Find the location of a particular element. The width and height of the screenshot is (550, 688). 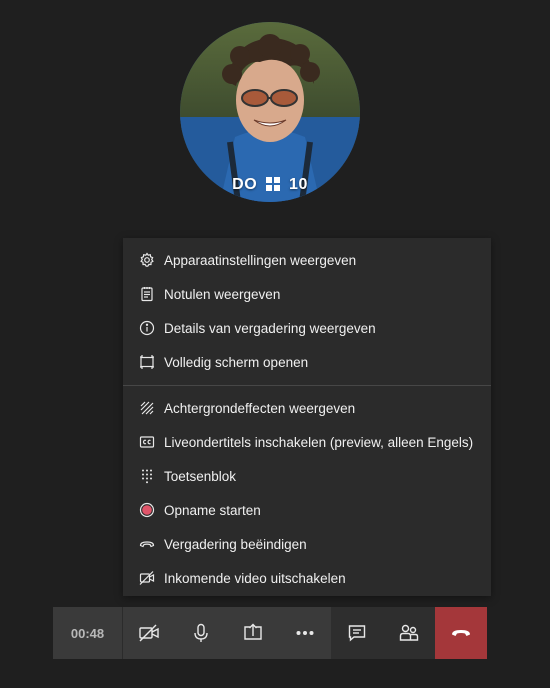

menu-item-label: Volledig scherm openen is located at coordinates (236, 362).